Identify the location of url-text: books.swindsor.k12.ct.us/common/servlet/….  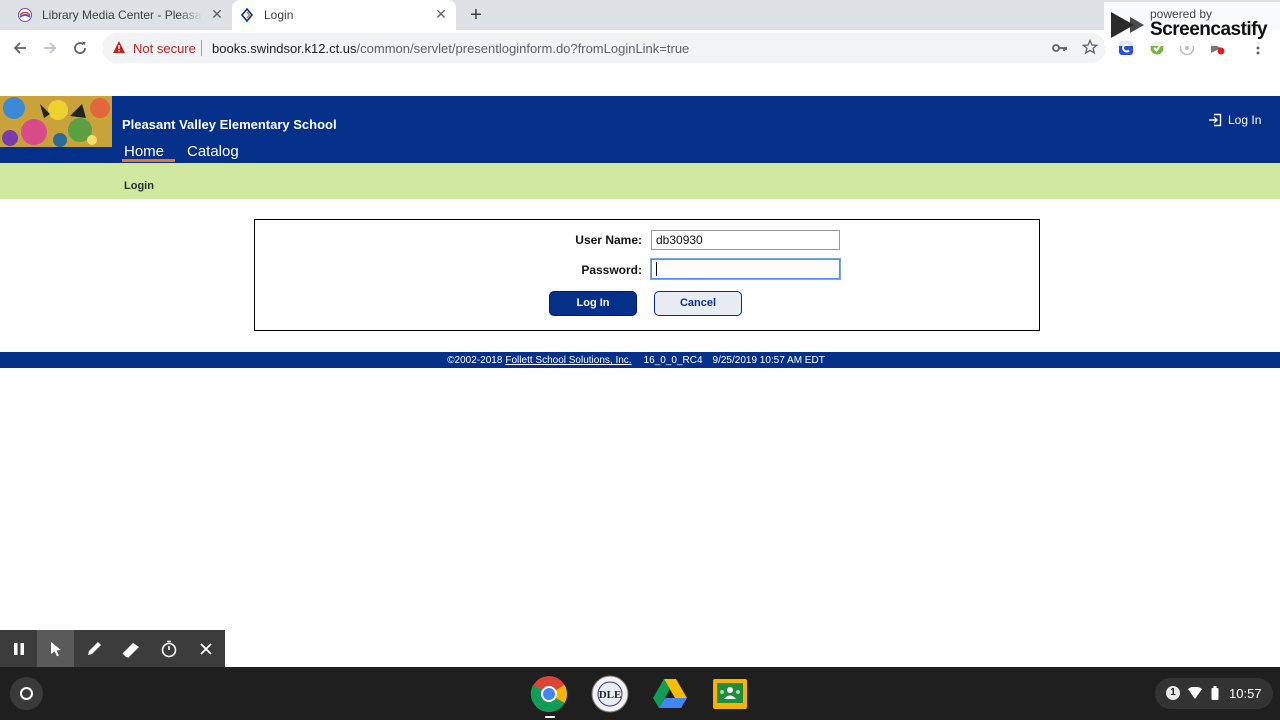
(450, 48).